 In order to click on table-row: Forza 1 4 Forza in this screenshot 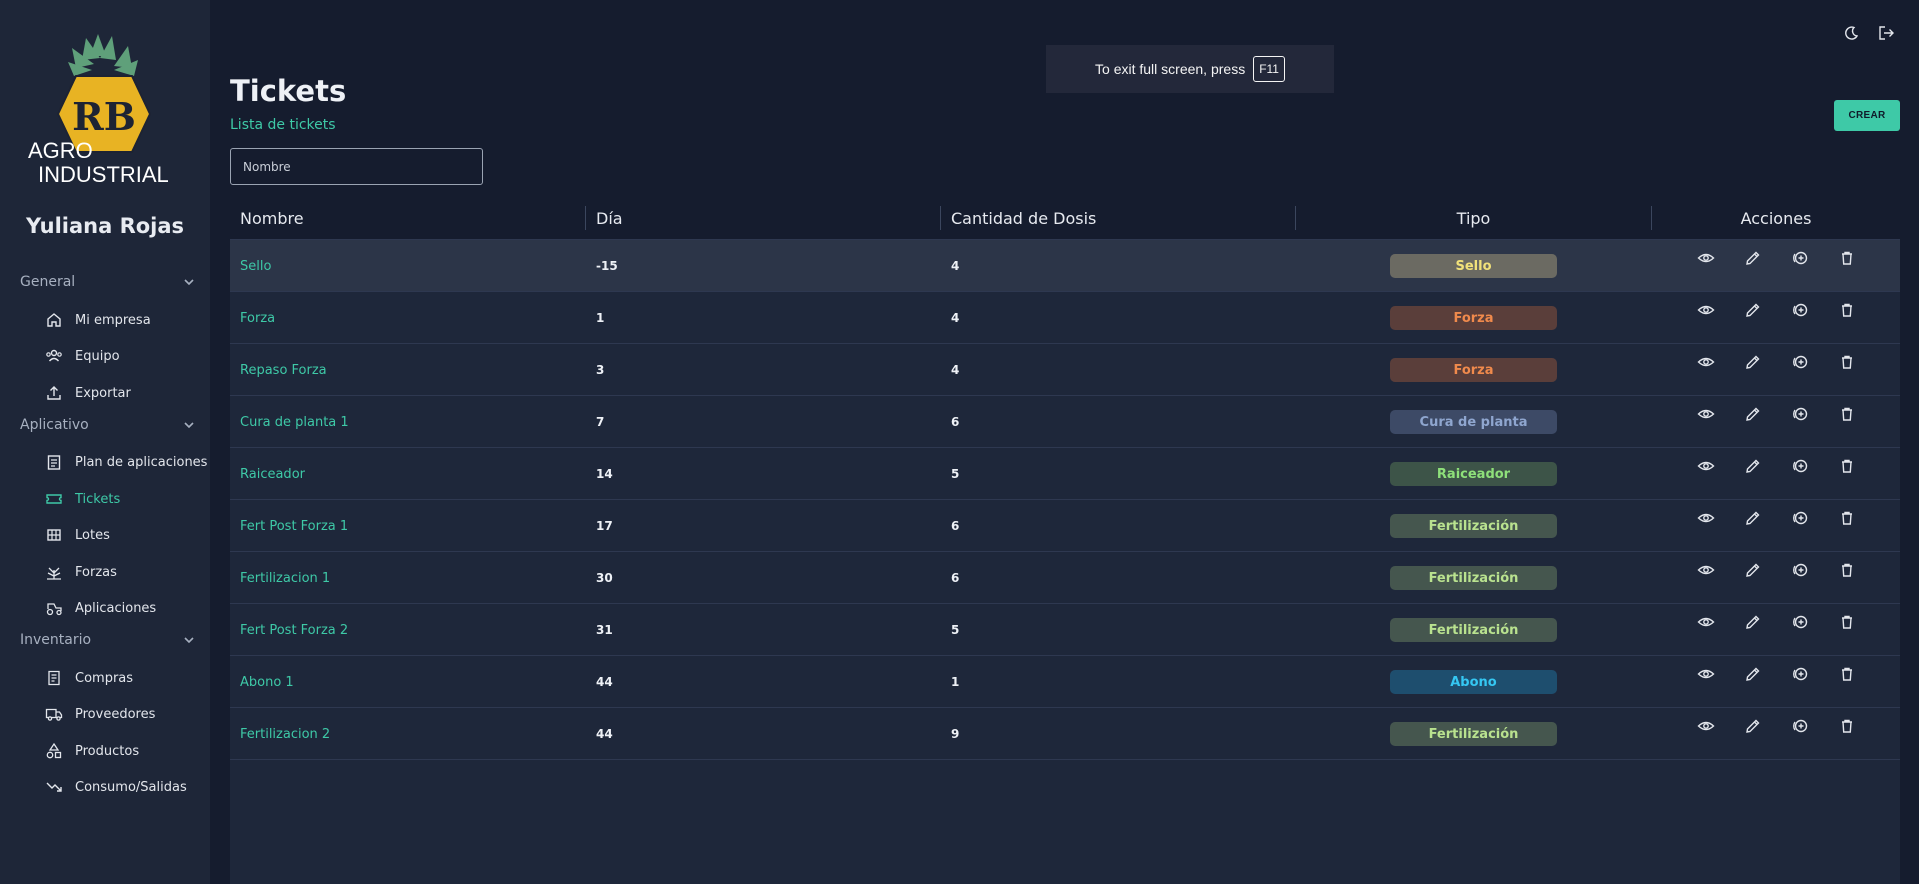, I will do `click(1065, 318)`.